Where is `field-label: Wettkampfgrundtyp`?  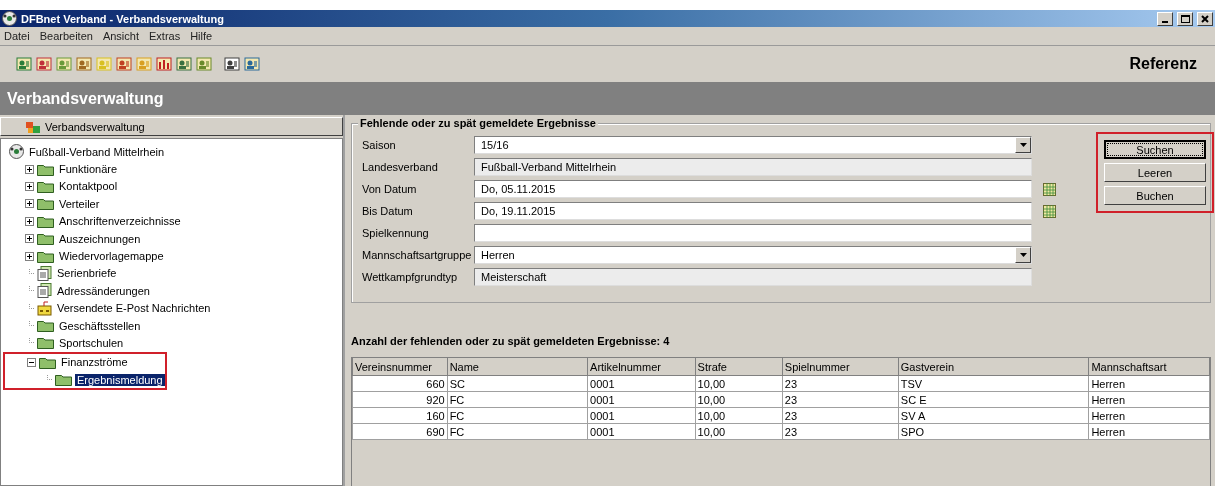 field-label: Wettkampfgrundtyp is located at coordinates (410, 277).